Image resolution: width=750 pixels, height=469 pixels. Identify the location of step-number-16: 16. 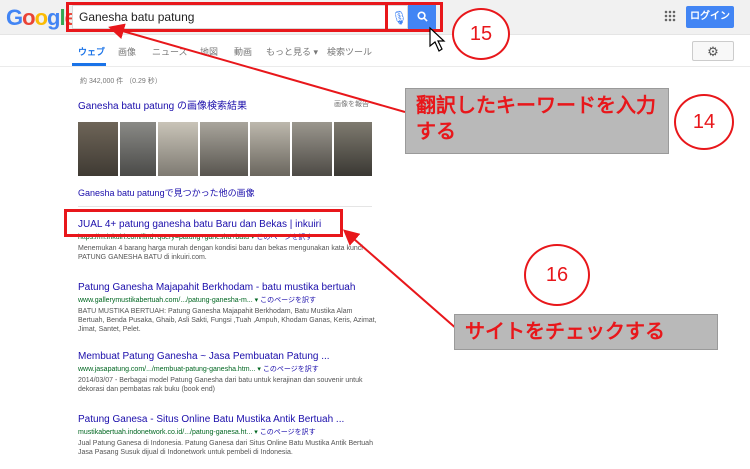
(557, 275).